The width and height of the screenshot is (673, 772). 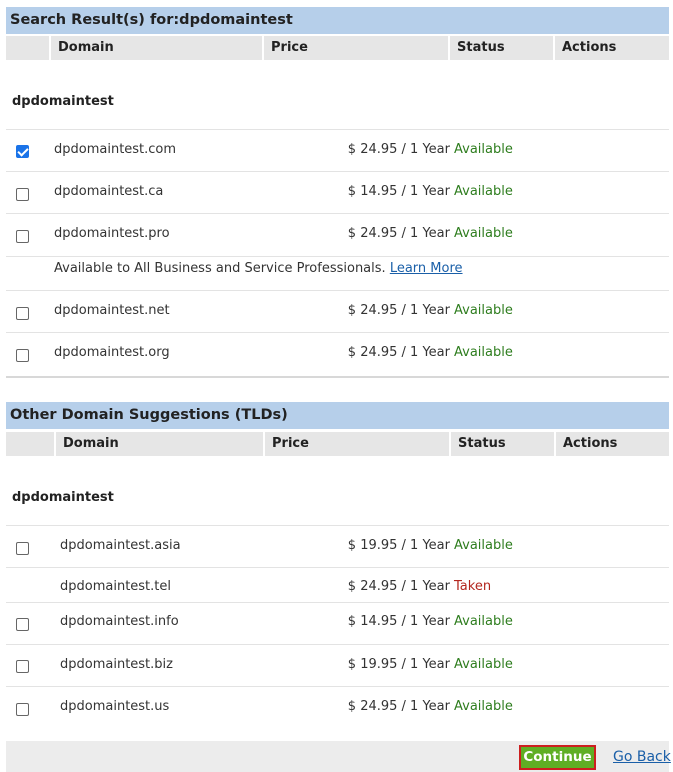 I want to click on section-divider, so click(x=337, y=377).